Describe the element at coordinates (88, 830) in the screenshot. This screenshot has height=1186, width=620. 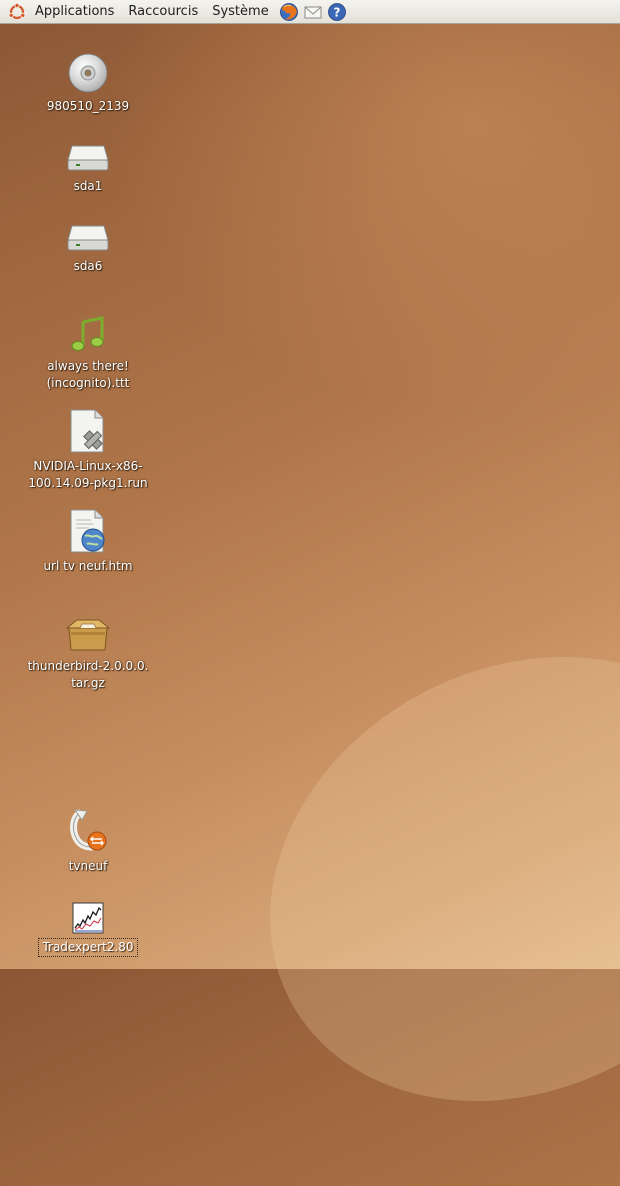
I see `symlink-icon` at that location.